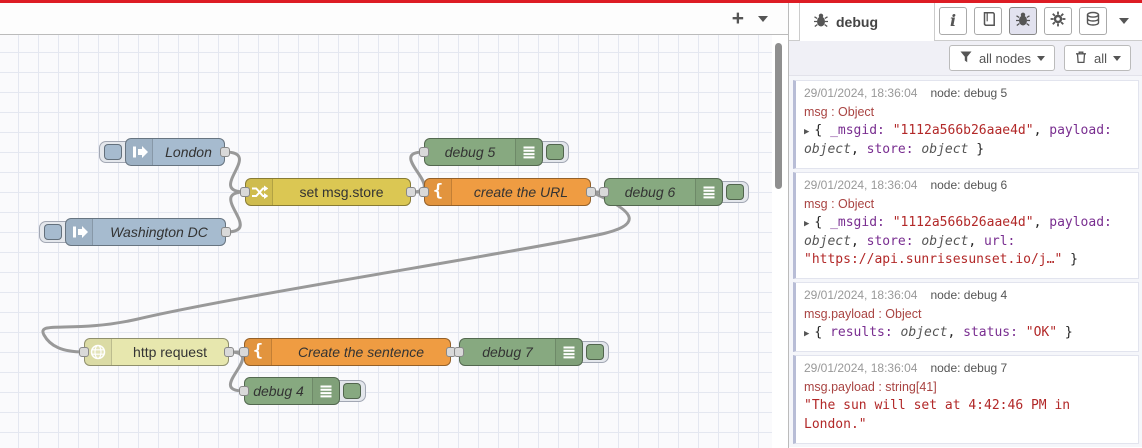  I want to click on gear-button, so click(1058, 21).